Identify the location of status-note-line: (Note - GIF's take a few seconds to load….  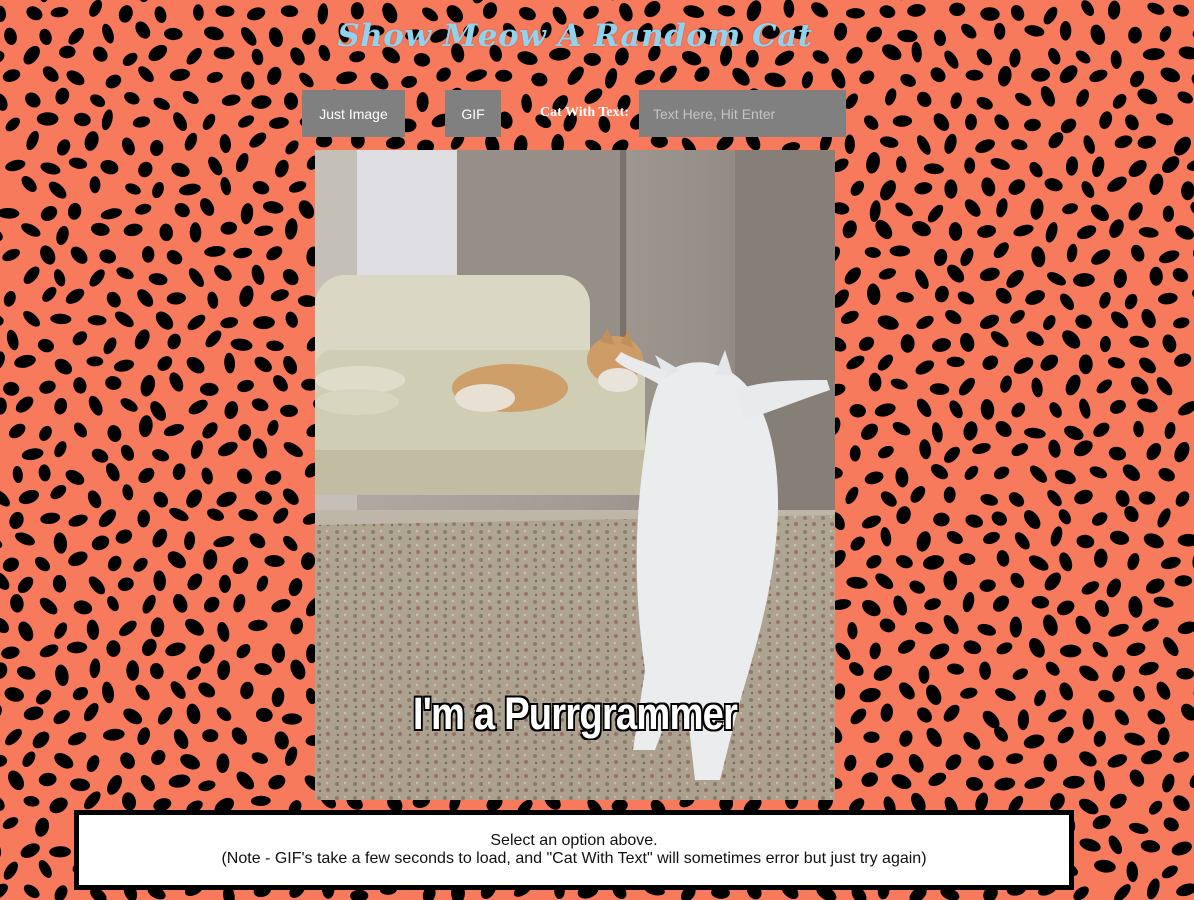
(574, 858).